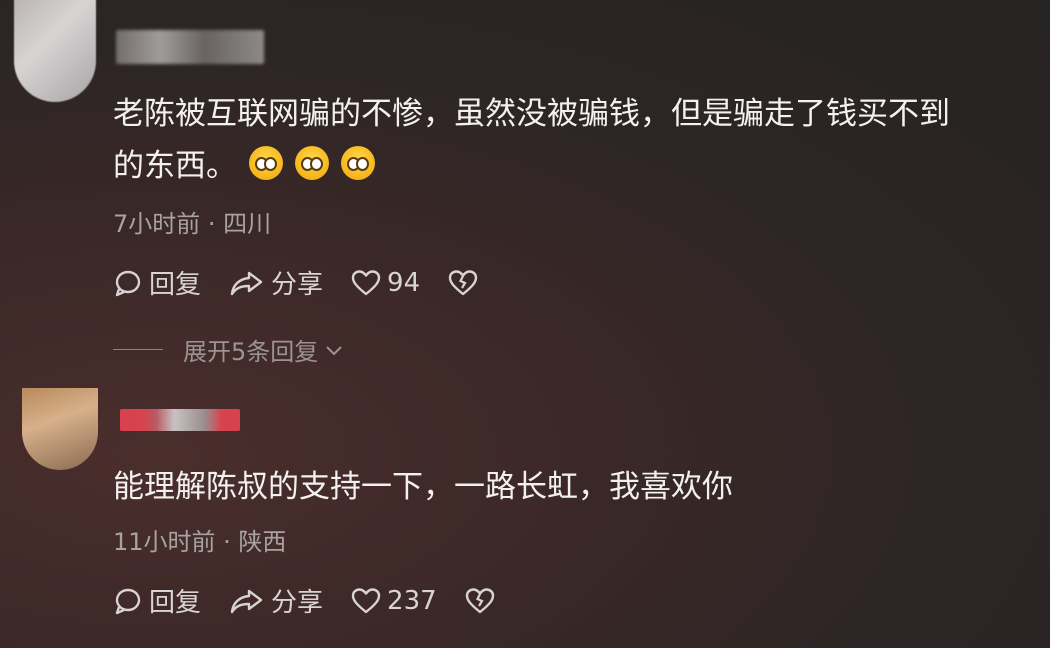  Describe the element at coordinates (334, 350) in the screenshot. I see `chevron-down-icon` at that location.